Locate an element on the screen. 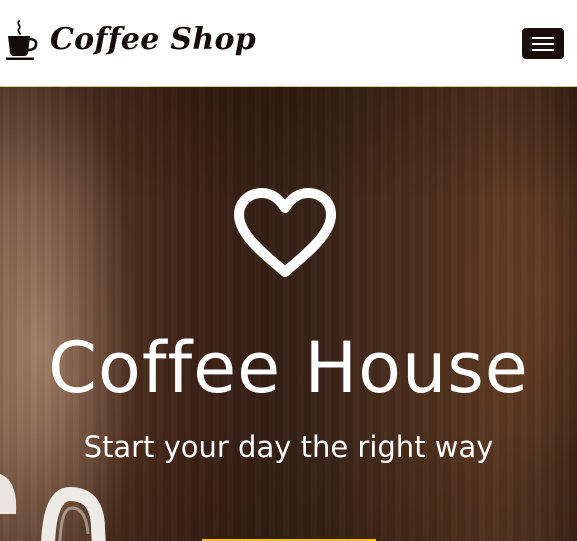 The height and width of the screenshot is (541, 577). hero-title: Coffee House is located at coordinates (288, 368).